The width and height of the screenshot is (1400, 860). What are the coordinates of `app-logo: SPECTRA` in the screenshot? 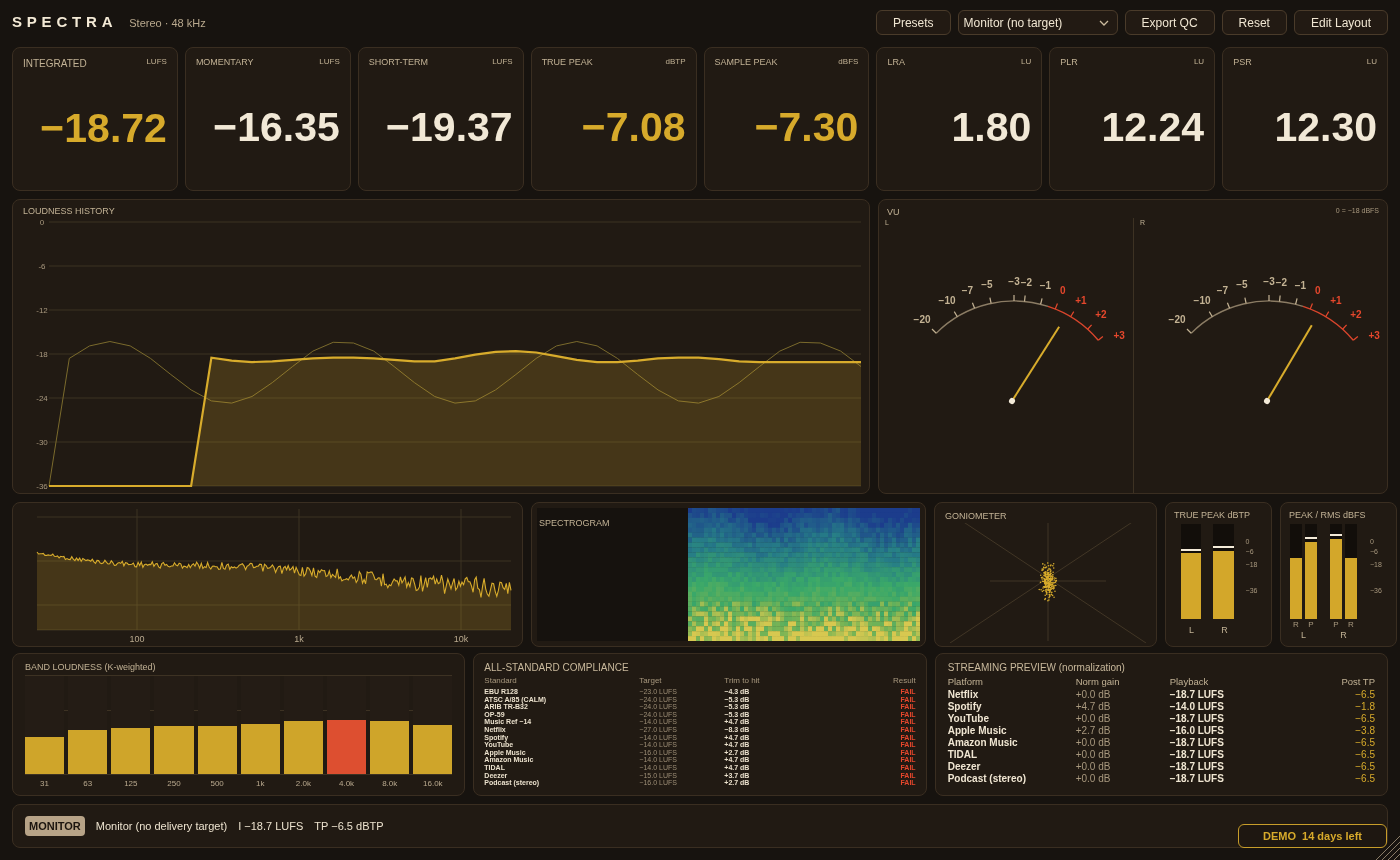 It's located at (65, 22).